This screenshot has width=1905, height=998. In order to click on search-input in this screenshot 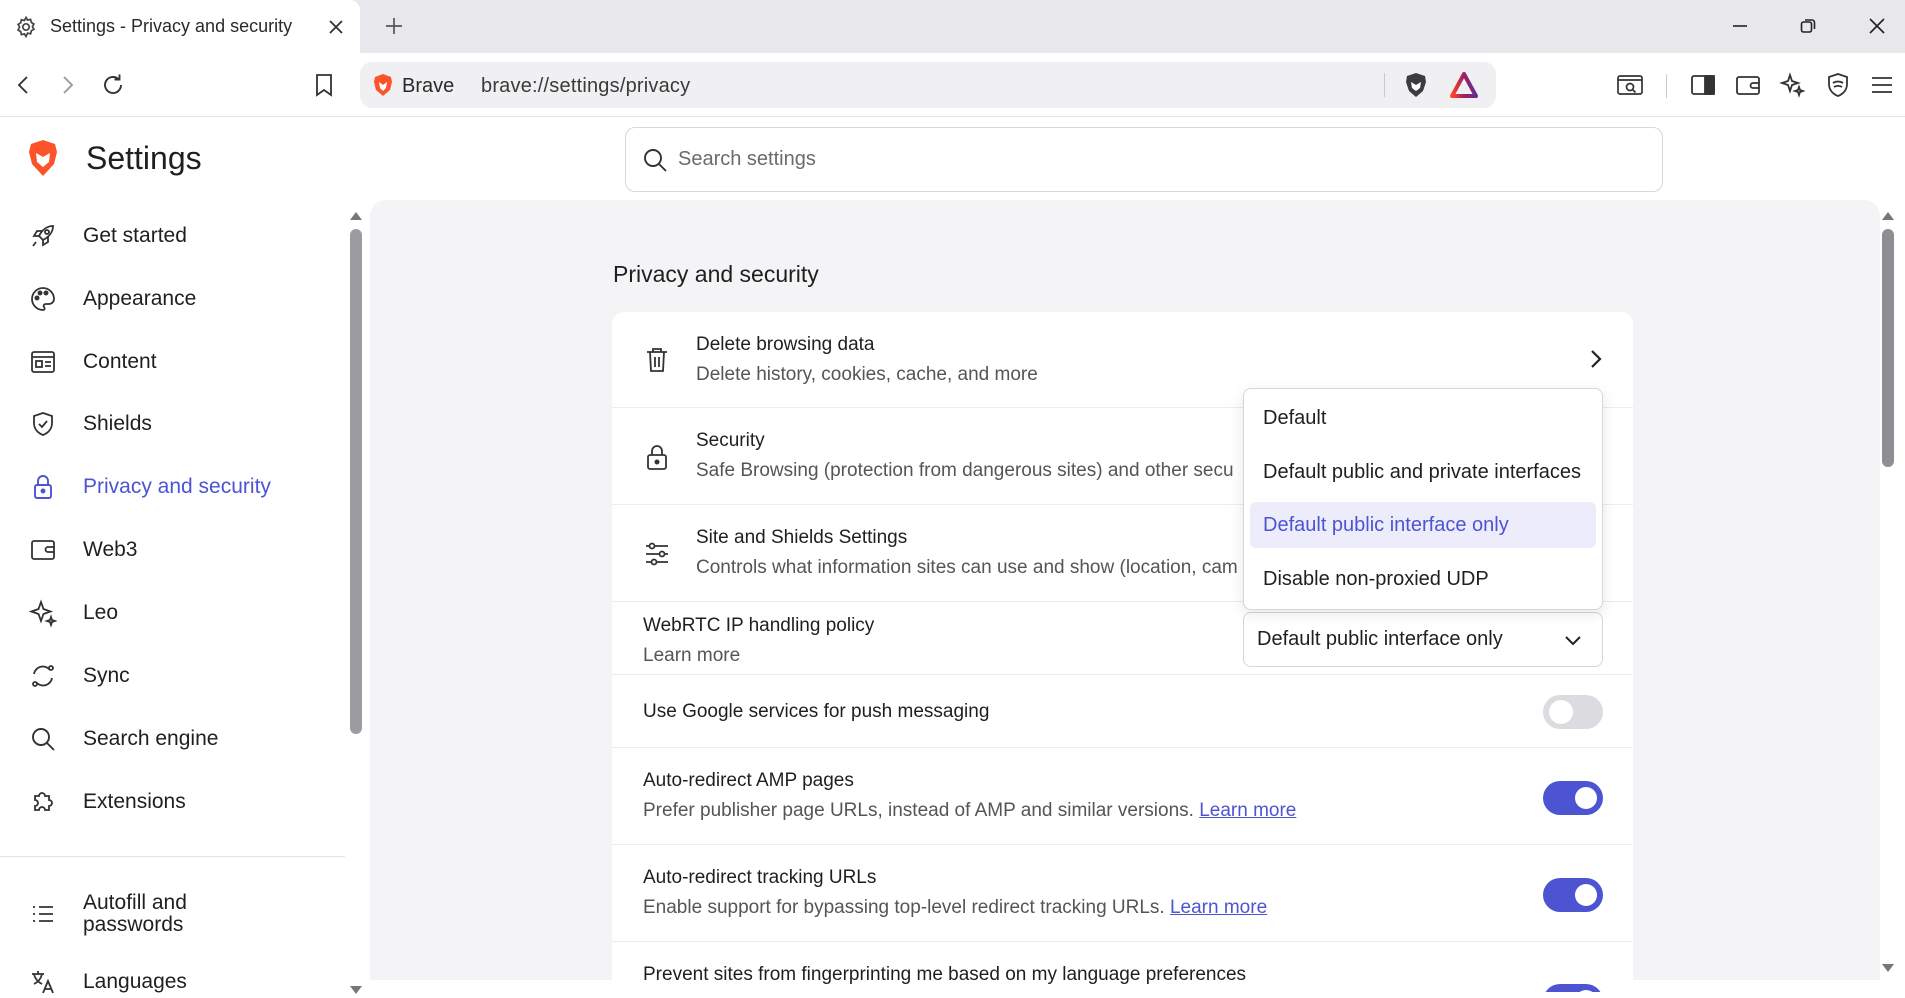, I will do `click(1128, 159)`.